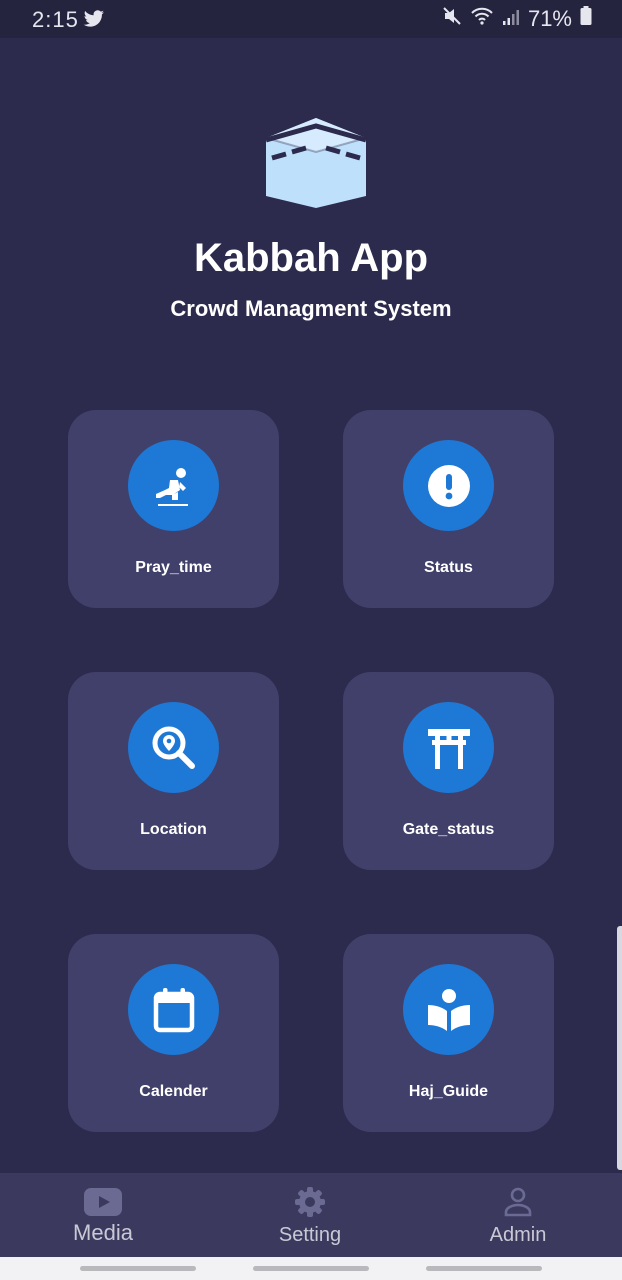 The height and width of the screenshot is (1280, 622). Describe the element at coordinates (311, 19) in the screenshot. I see `status-bar: 2:15 71%` at that location.